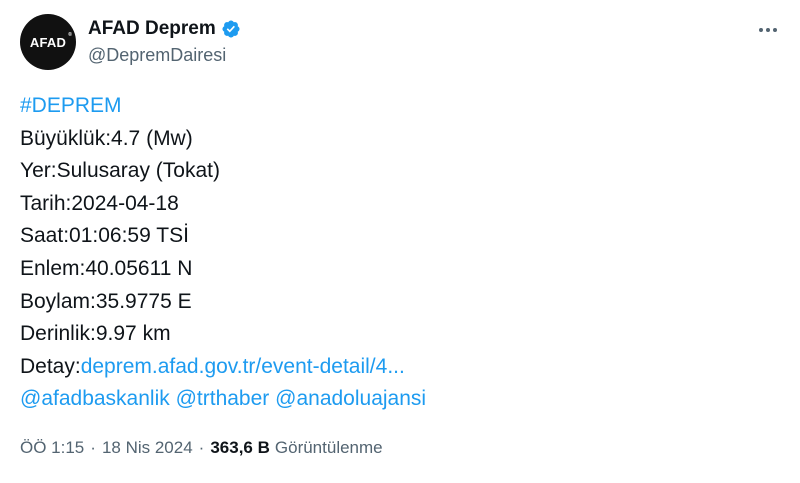 Image resolution: width=800 pixels, height=483 pixels. I want to click on views-count: 363,6 B, so click(240, 447).